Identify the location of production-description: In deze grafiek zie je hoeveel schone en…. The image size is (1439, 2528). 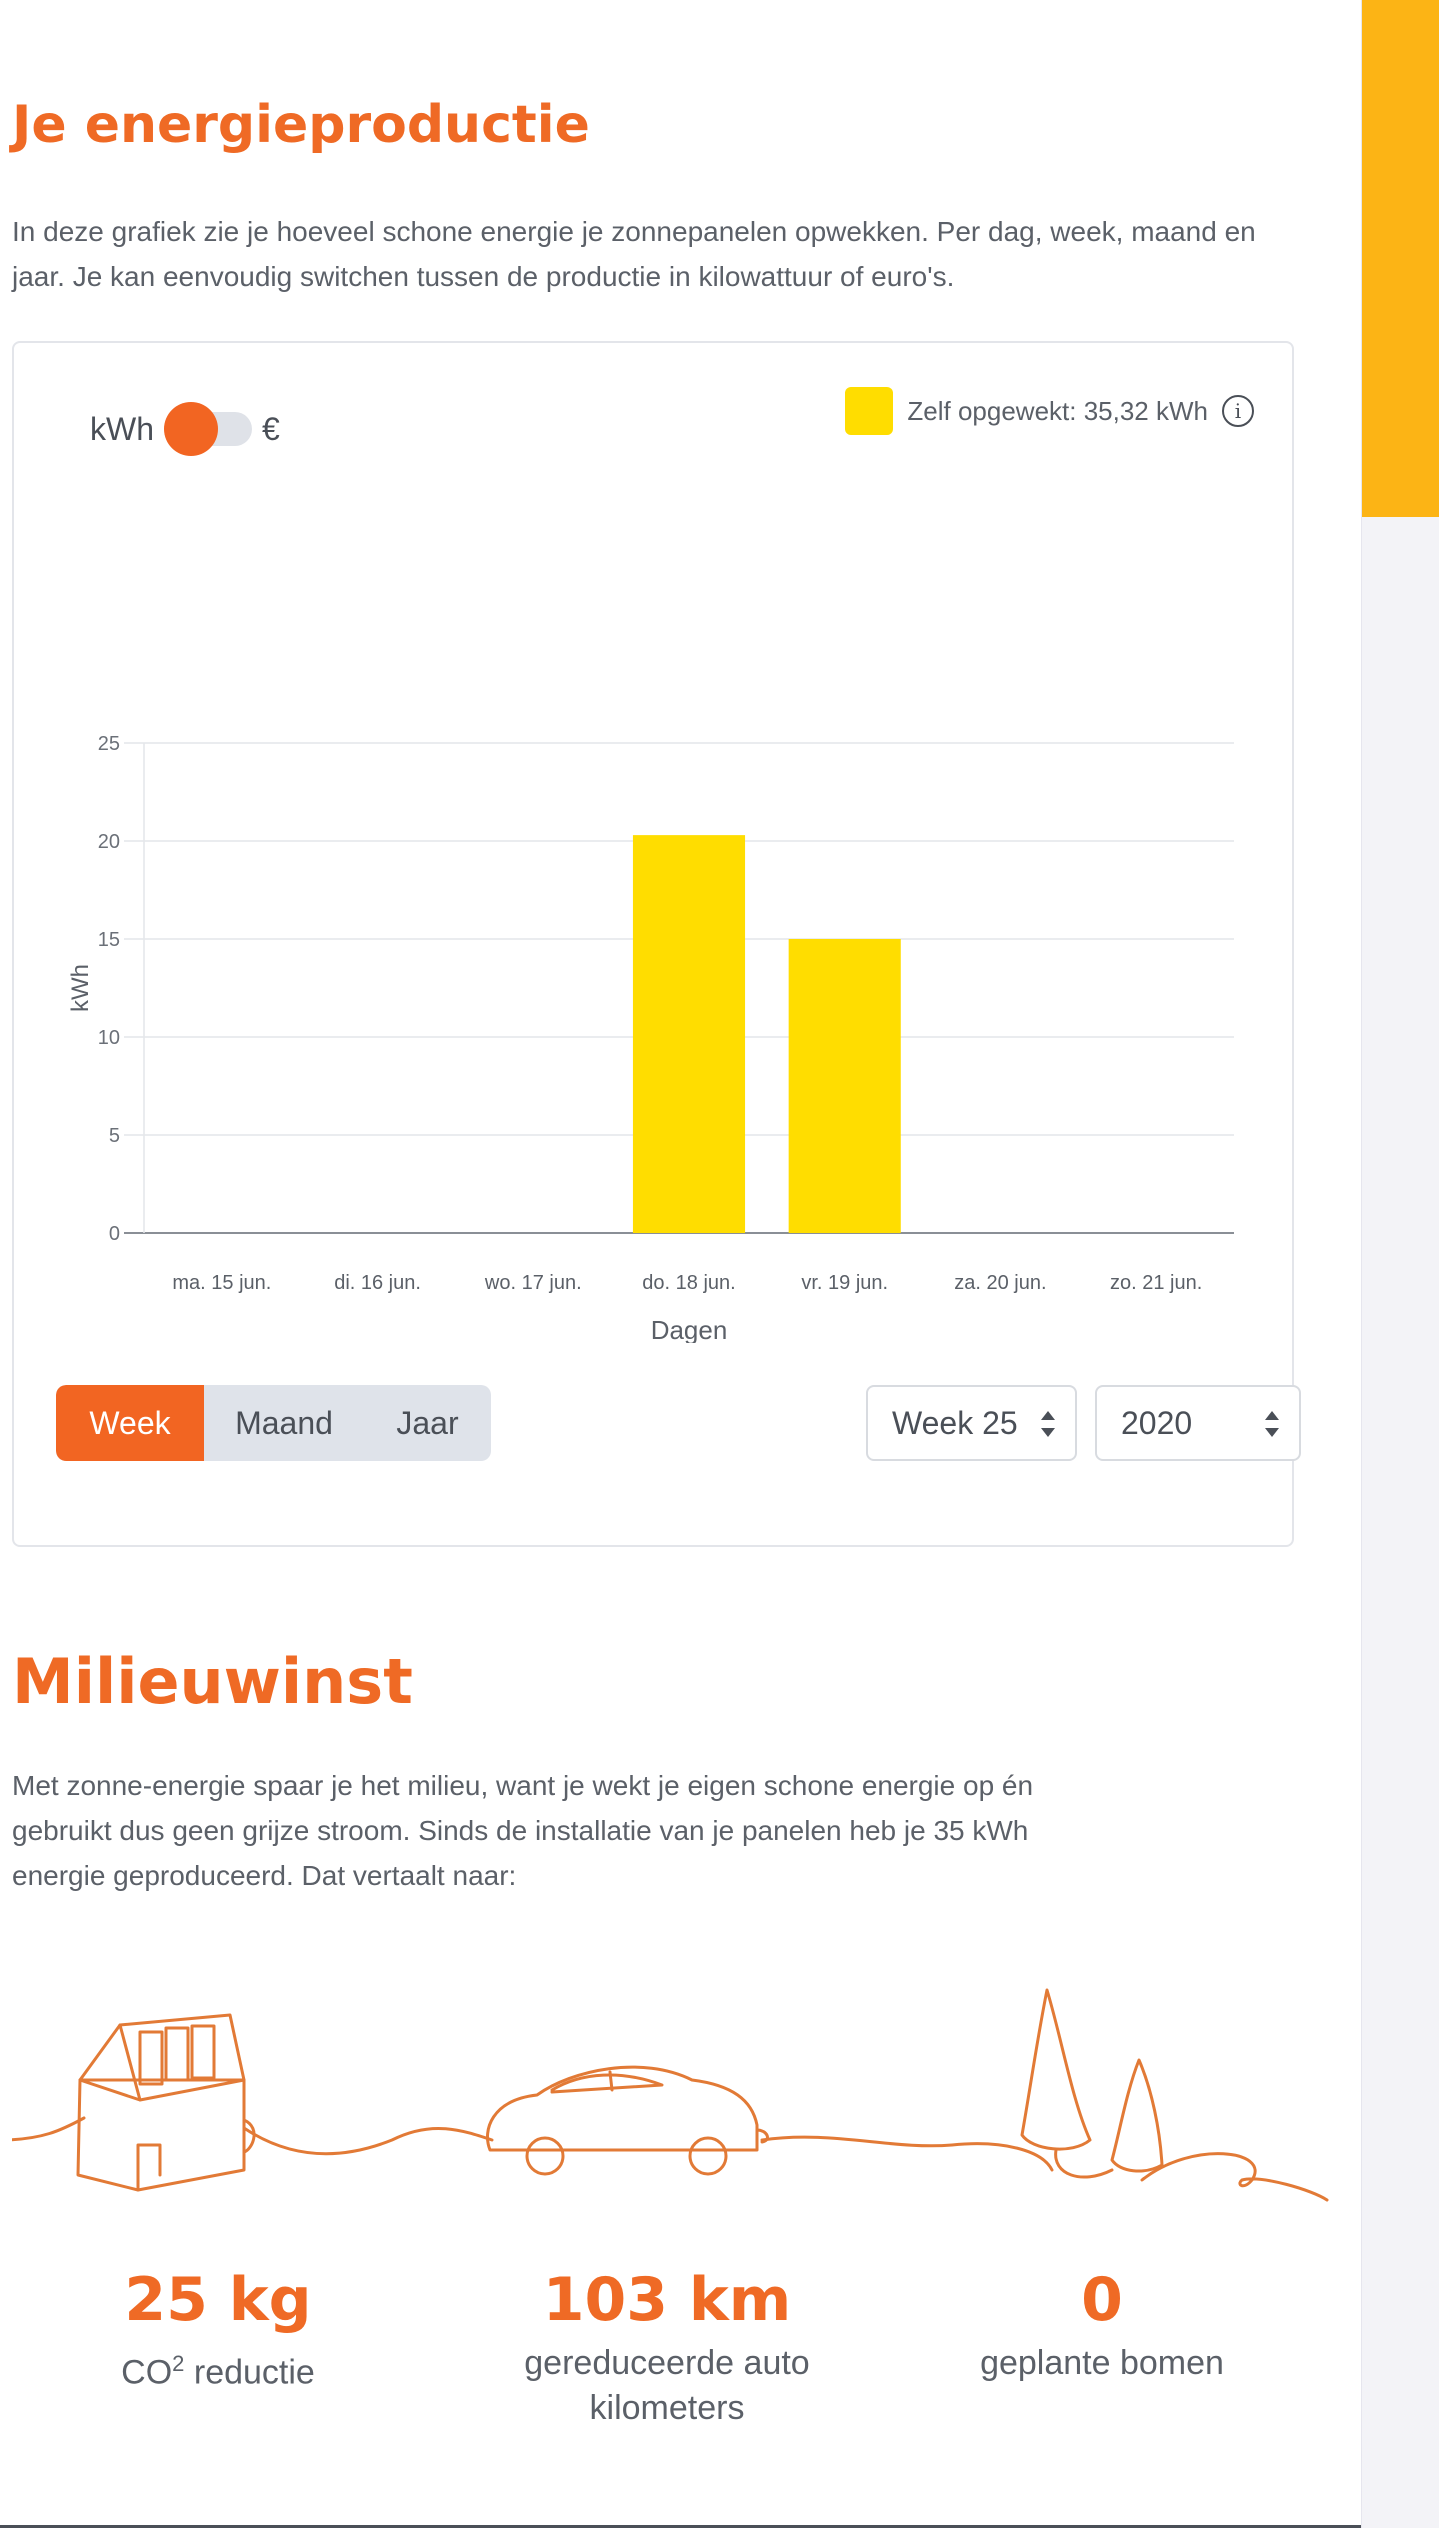
(634, 254).